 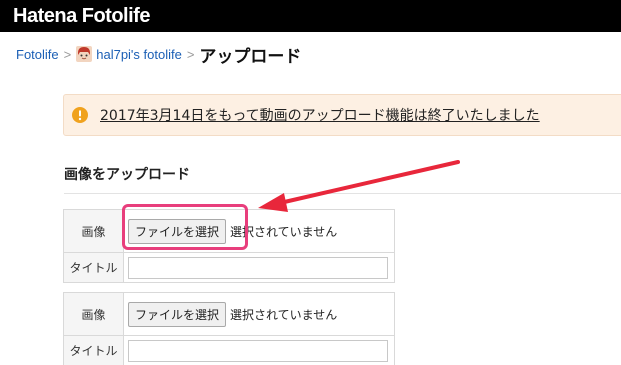 I want to click on upload-entry-1: 画像 ファイルを選択 選択されていません タイトル, so click(x=229, y=246).